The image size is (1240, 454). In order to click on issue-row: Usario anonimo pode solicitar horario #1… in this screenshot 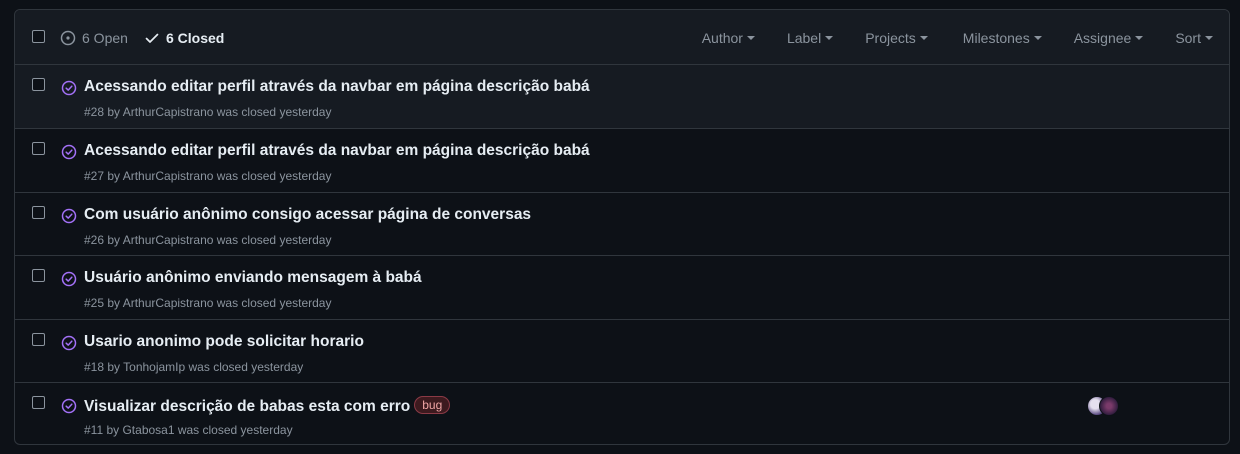, I will do `click(622, 351)`.